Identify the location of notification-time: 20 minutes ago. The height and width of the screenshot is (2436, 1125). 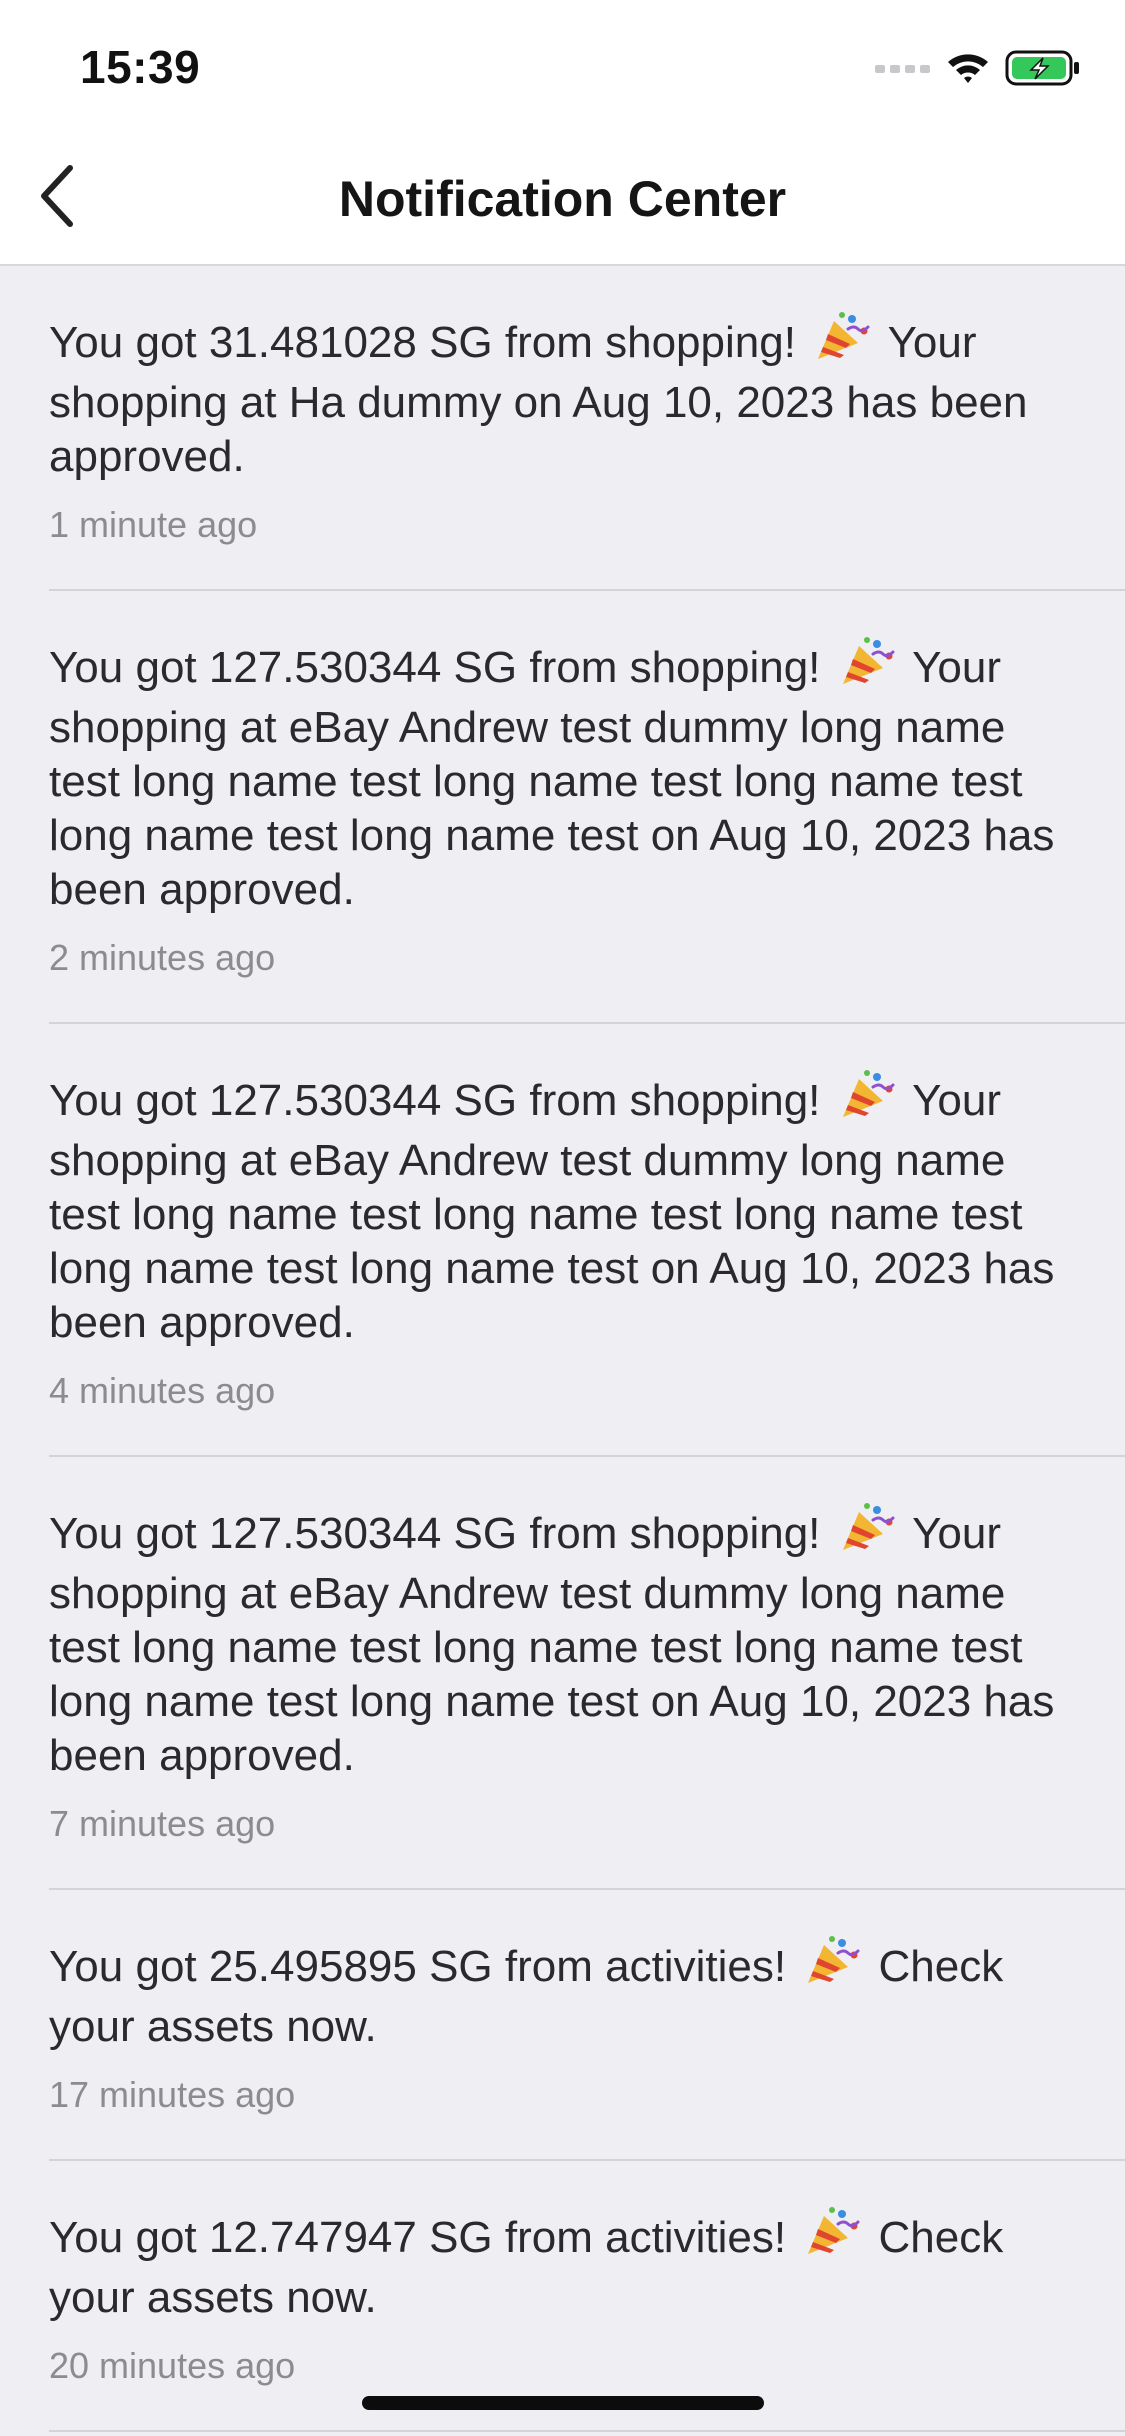
(172, 2365).